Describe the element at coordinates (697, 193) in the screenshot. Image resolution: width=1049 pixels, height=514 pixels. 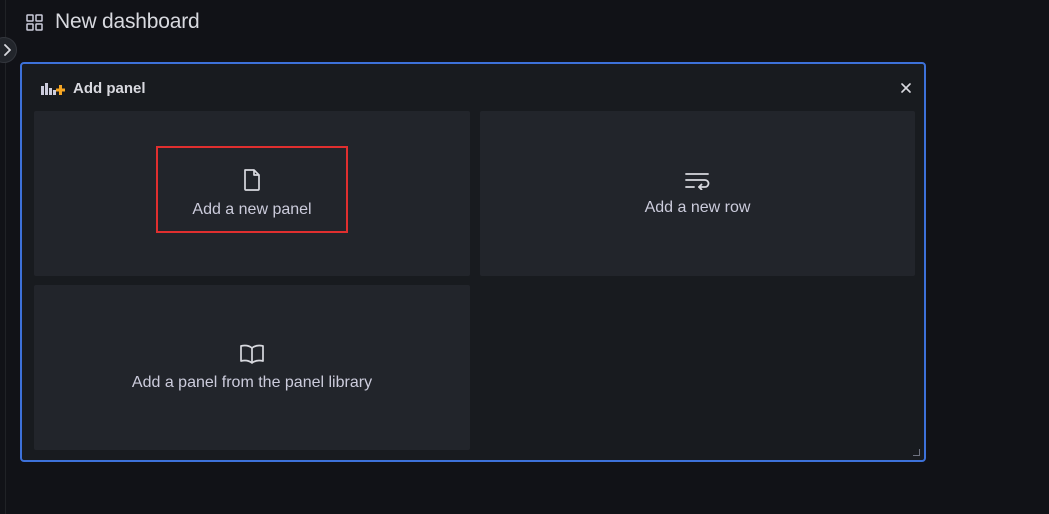
I see `add-new-row-option: Add a new row` at that location.